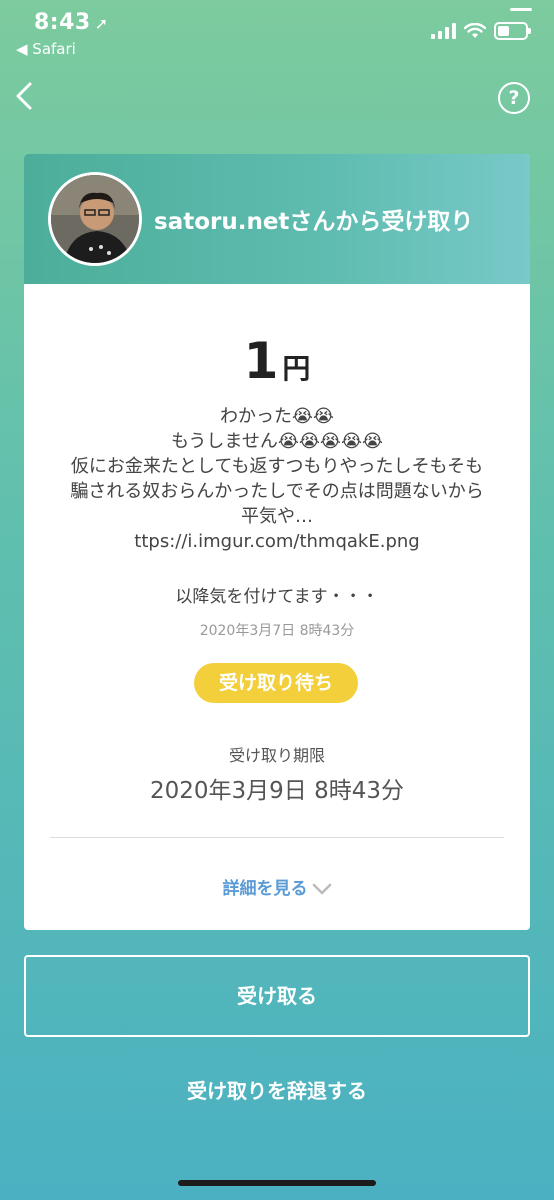 This screenshot has width=554, height=1200. I want to click on amount-value: 1, so click(261, 361).